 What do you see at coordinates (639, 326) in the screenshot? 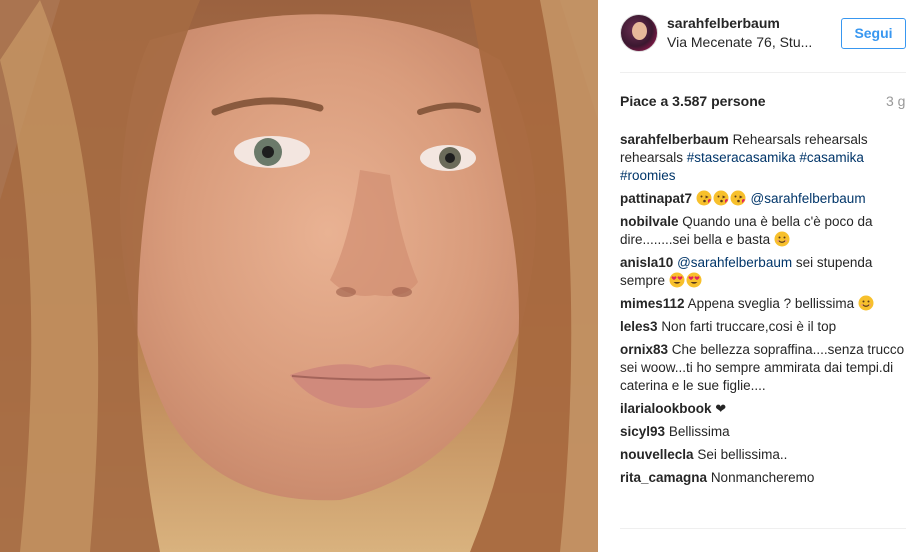
I see `comment-user: leles3` at bounding box center [639, 326].